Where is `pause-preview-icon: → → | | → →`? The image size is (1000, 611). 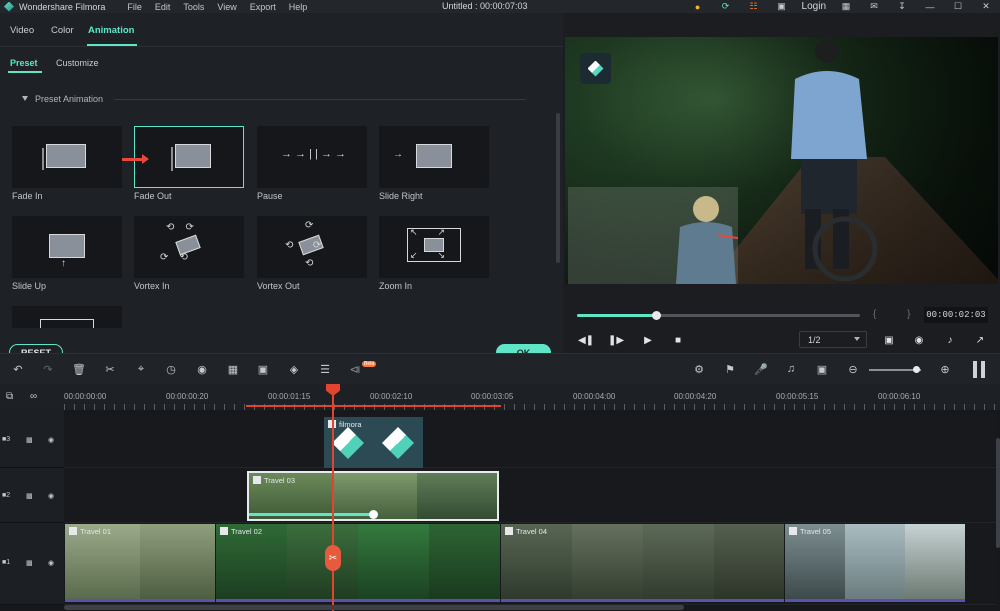 pause-preview-icon: → → | | → → is located at coordinates (313, 154).